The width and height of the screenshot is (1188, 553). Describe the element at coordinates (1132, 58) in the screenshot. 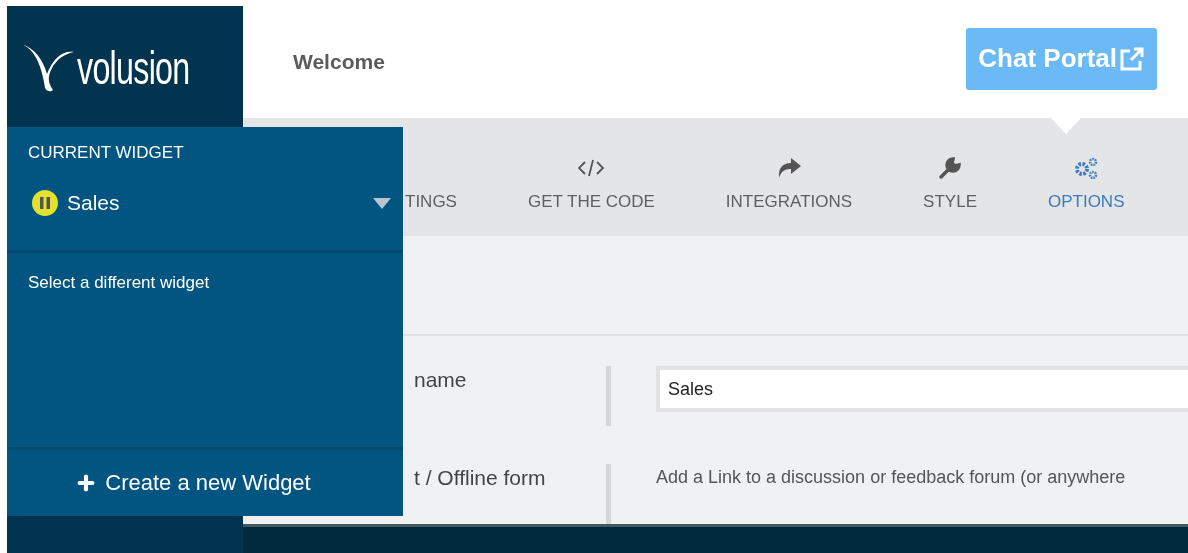

I see `external-link-icon` at that location.